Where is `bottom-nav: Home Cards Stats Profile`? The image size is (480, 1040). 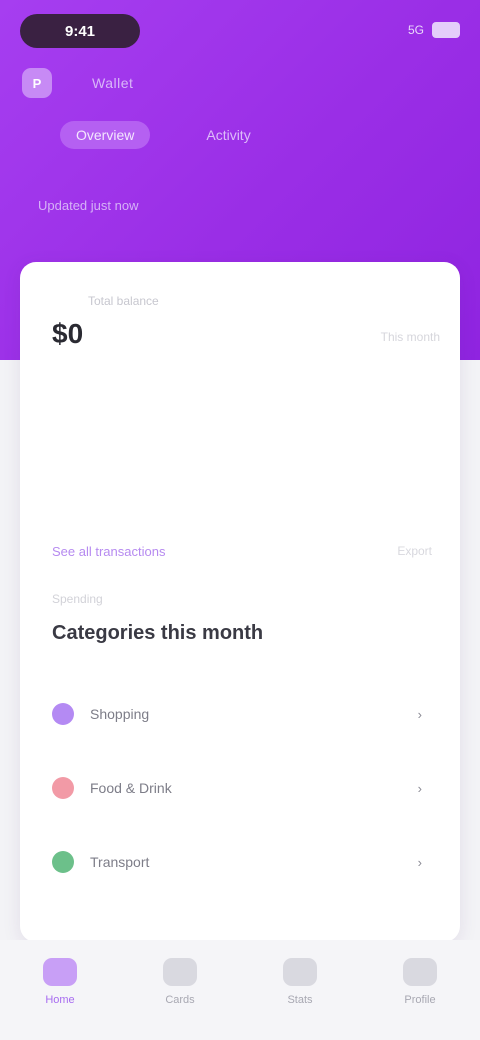 bottom-nav: Home Cards Stats Profile is located at coordinates (240, 990).